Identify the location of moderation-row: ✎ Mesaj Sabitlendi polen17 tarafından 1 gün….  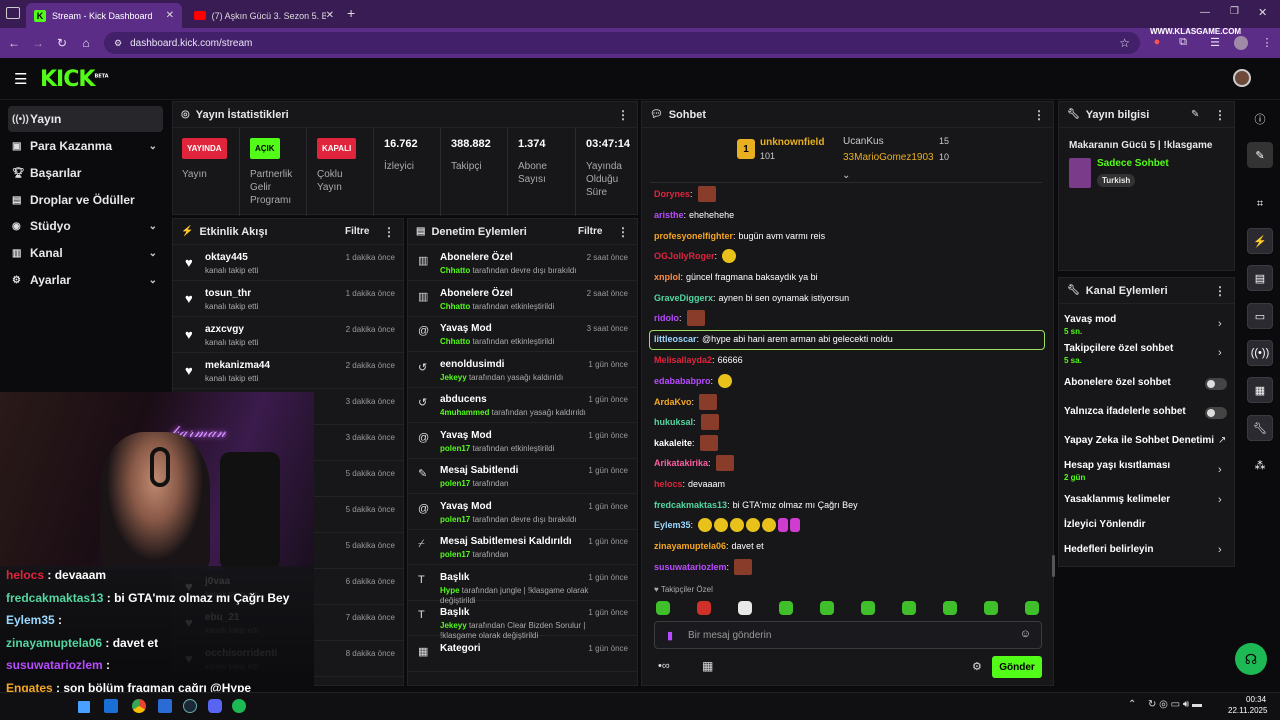
(522, 476).